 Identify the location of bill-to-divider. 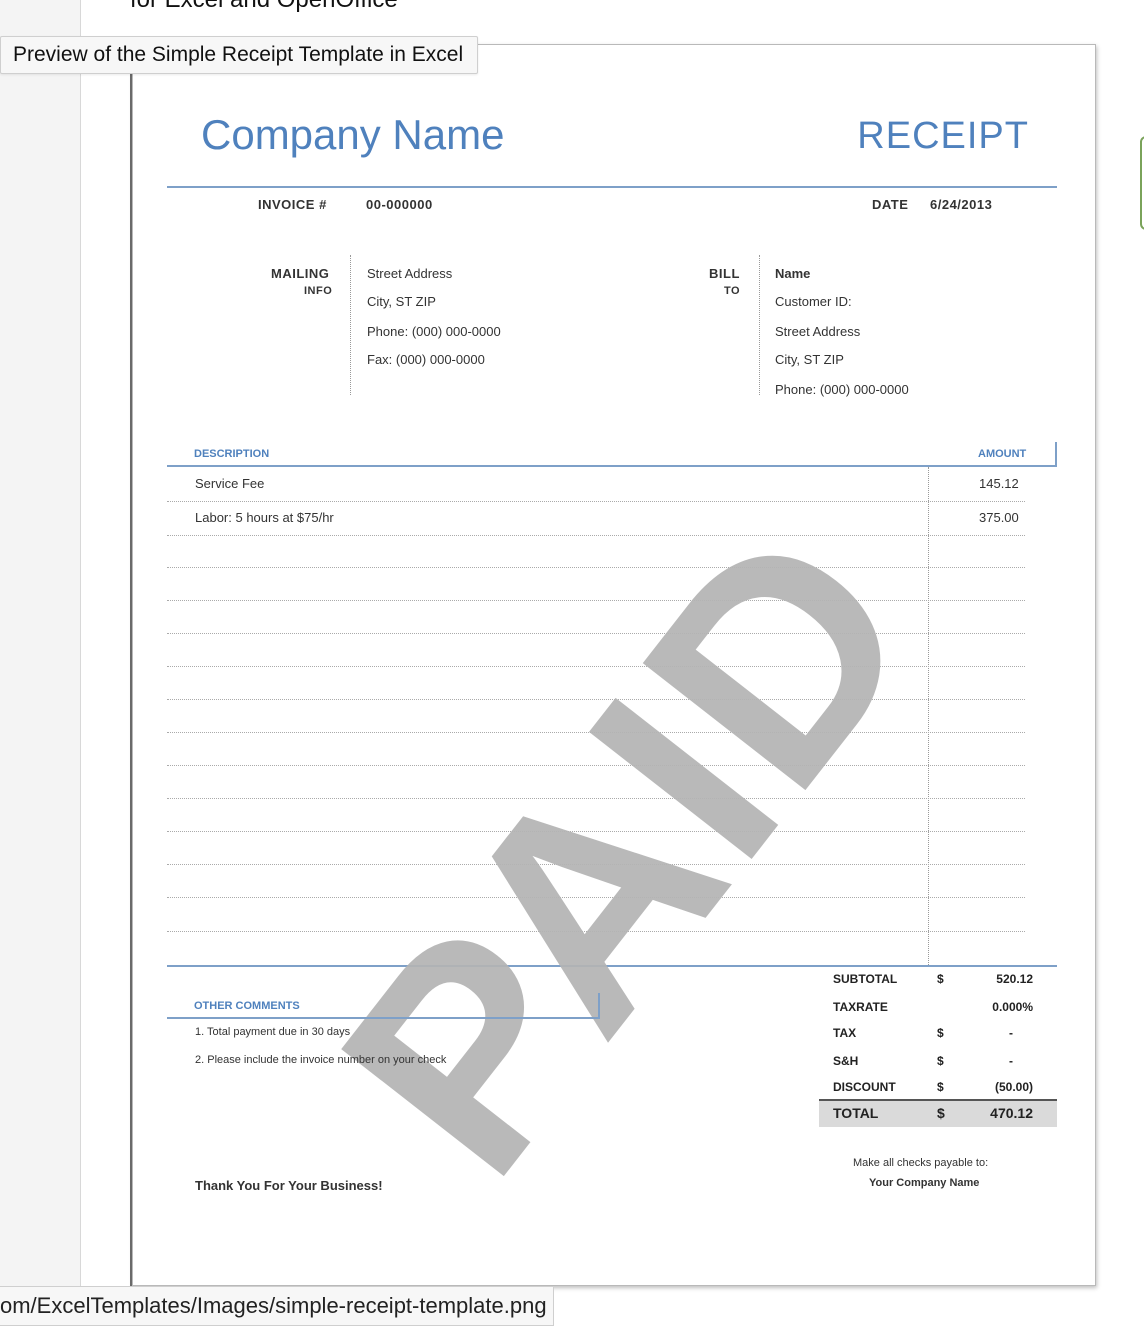
(759, 325).